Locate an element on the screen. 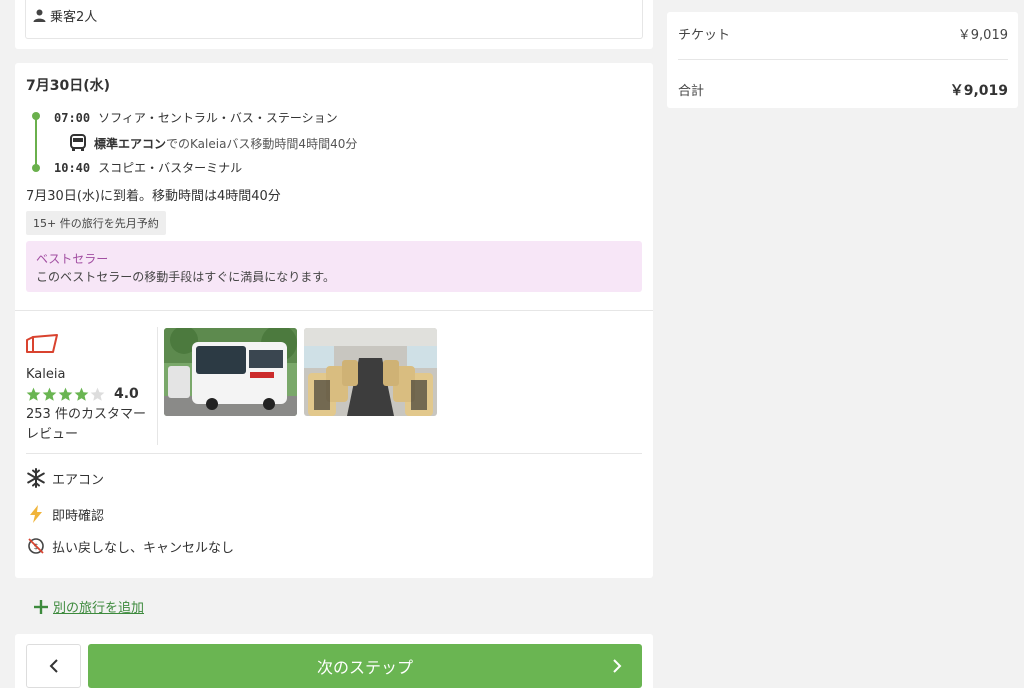 The image size is (1024, 688). chevron-left-icon is located at coordinates (53, 666).